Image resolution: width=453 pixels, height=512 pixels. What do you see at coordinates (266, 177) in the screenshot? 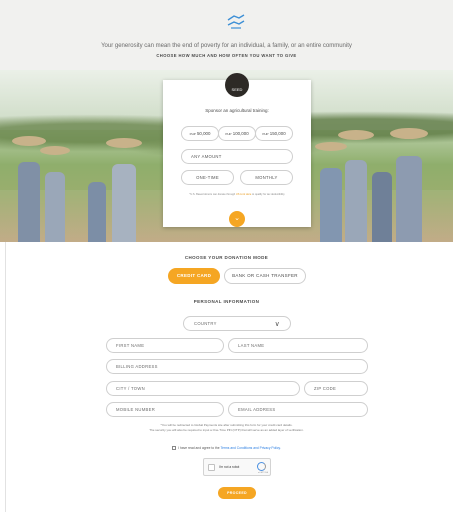
I see `monthly-button: MONTHLY` at bounding box center [266, 177].